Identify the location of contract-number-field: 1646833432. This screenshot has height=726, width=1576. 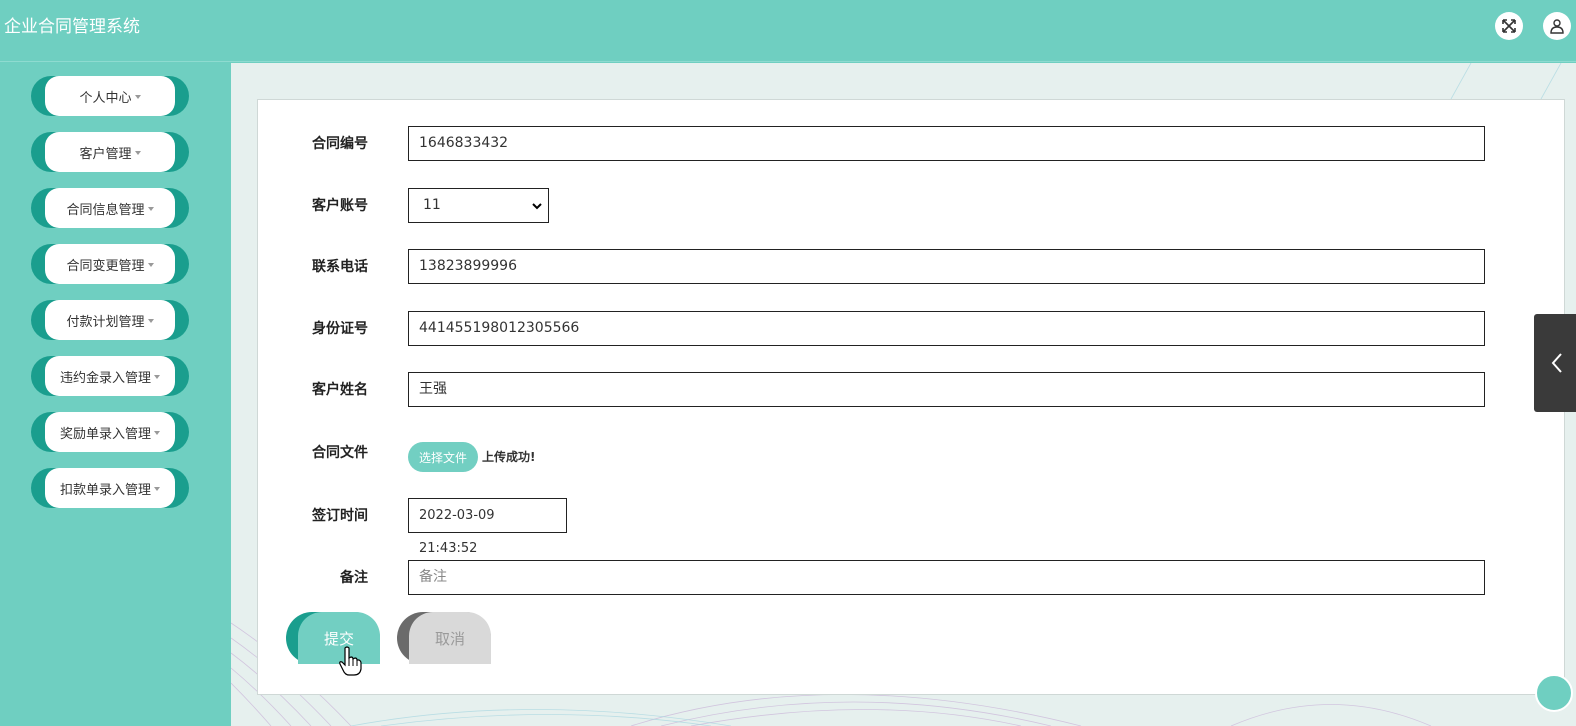
(946, 143).